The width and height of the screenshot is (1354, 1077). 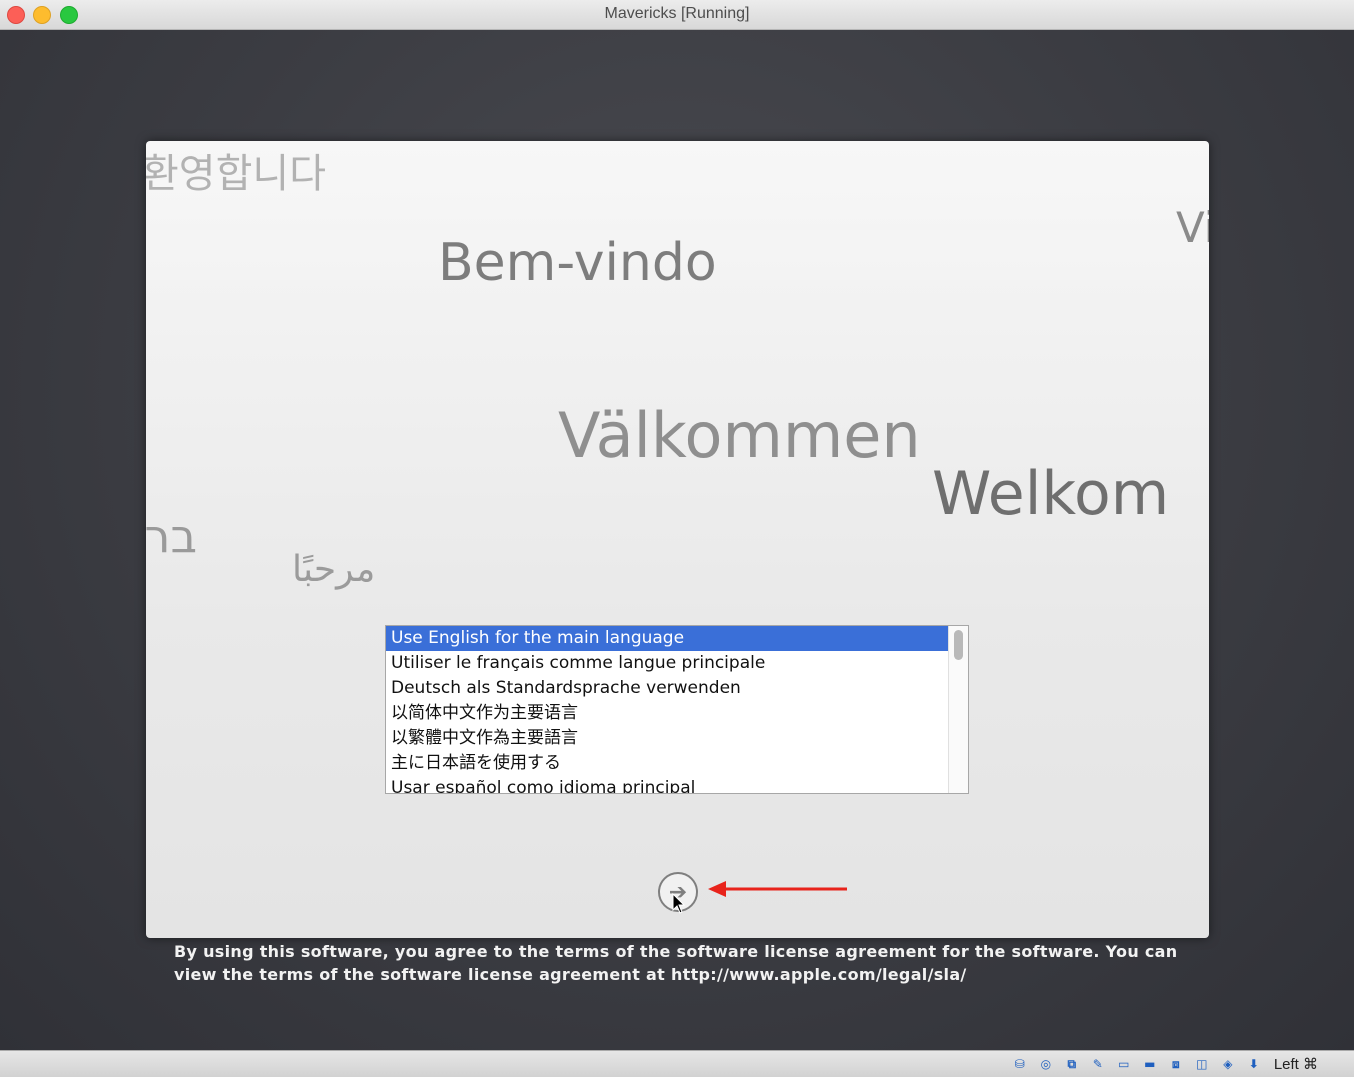 What do you see at coordinates (958, 645) in the screenshot?
I see `scrollbar-thumb` at bounding box center [958, 645].